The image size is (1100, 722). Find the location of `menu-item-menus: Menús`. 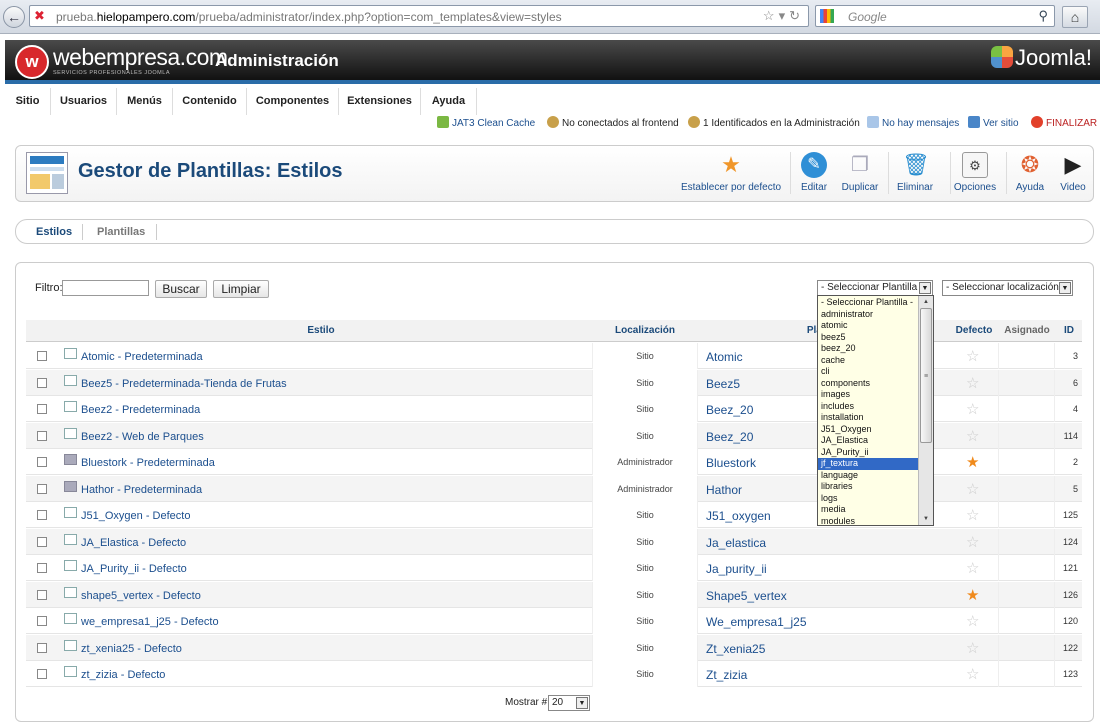

menu-item-menus: Menús is located at coordinates (145, 101).